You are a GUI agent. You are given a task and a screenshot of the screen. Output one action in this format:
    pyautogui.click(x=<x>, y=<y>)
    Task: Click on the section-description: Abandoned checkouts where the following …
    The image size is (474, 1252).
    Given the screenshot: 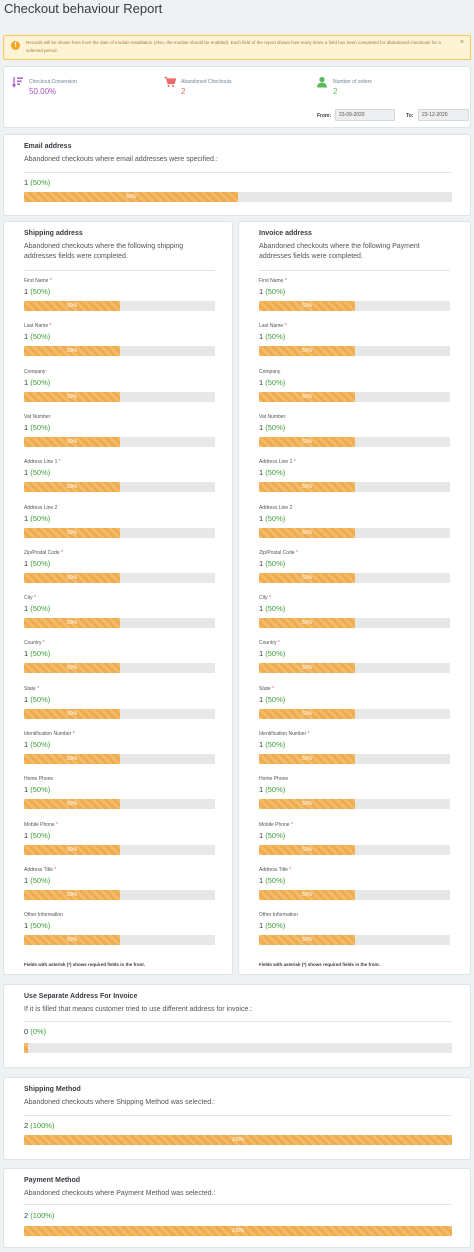 What is the action you would take?
    pyautogui.click(x=104, y=251)
    